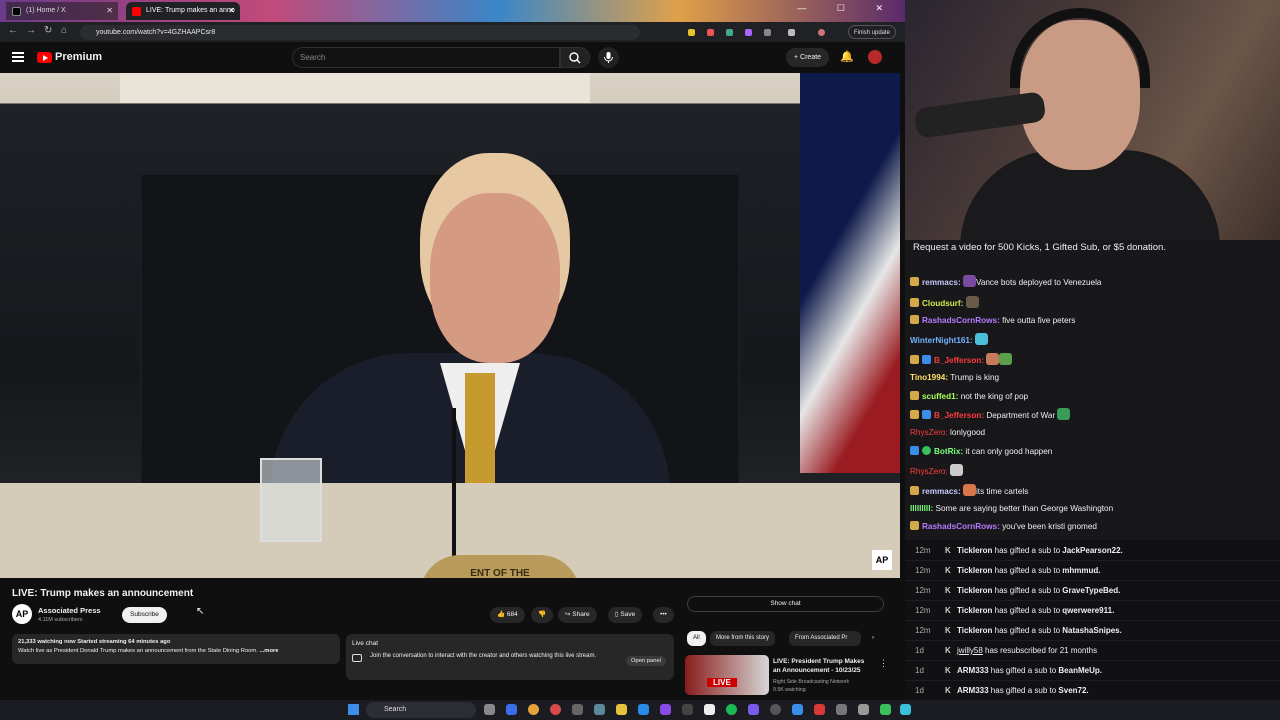 The image size is (1280, 720). I want to click on window-controls: — ☐ ✕, so click(847, 8).